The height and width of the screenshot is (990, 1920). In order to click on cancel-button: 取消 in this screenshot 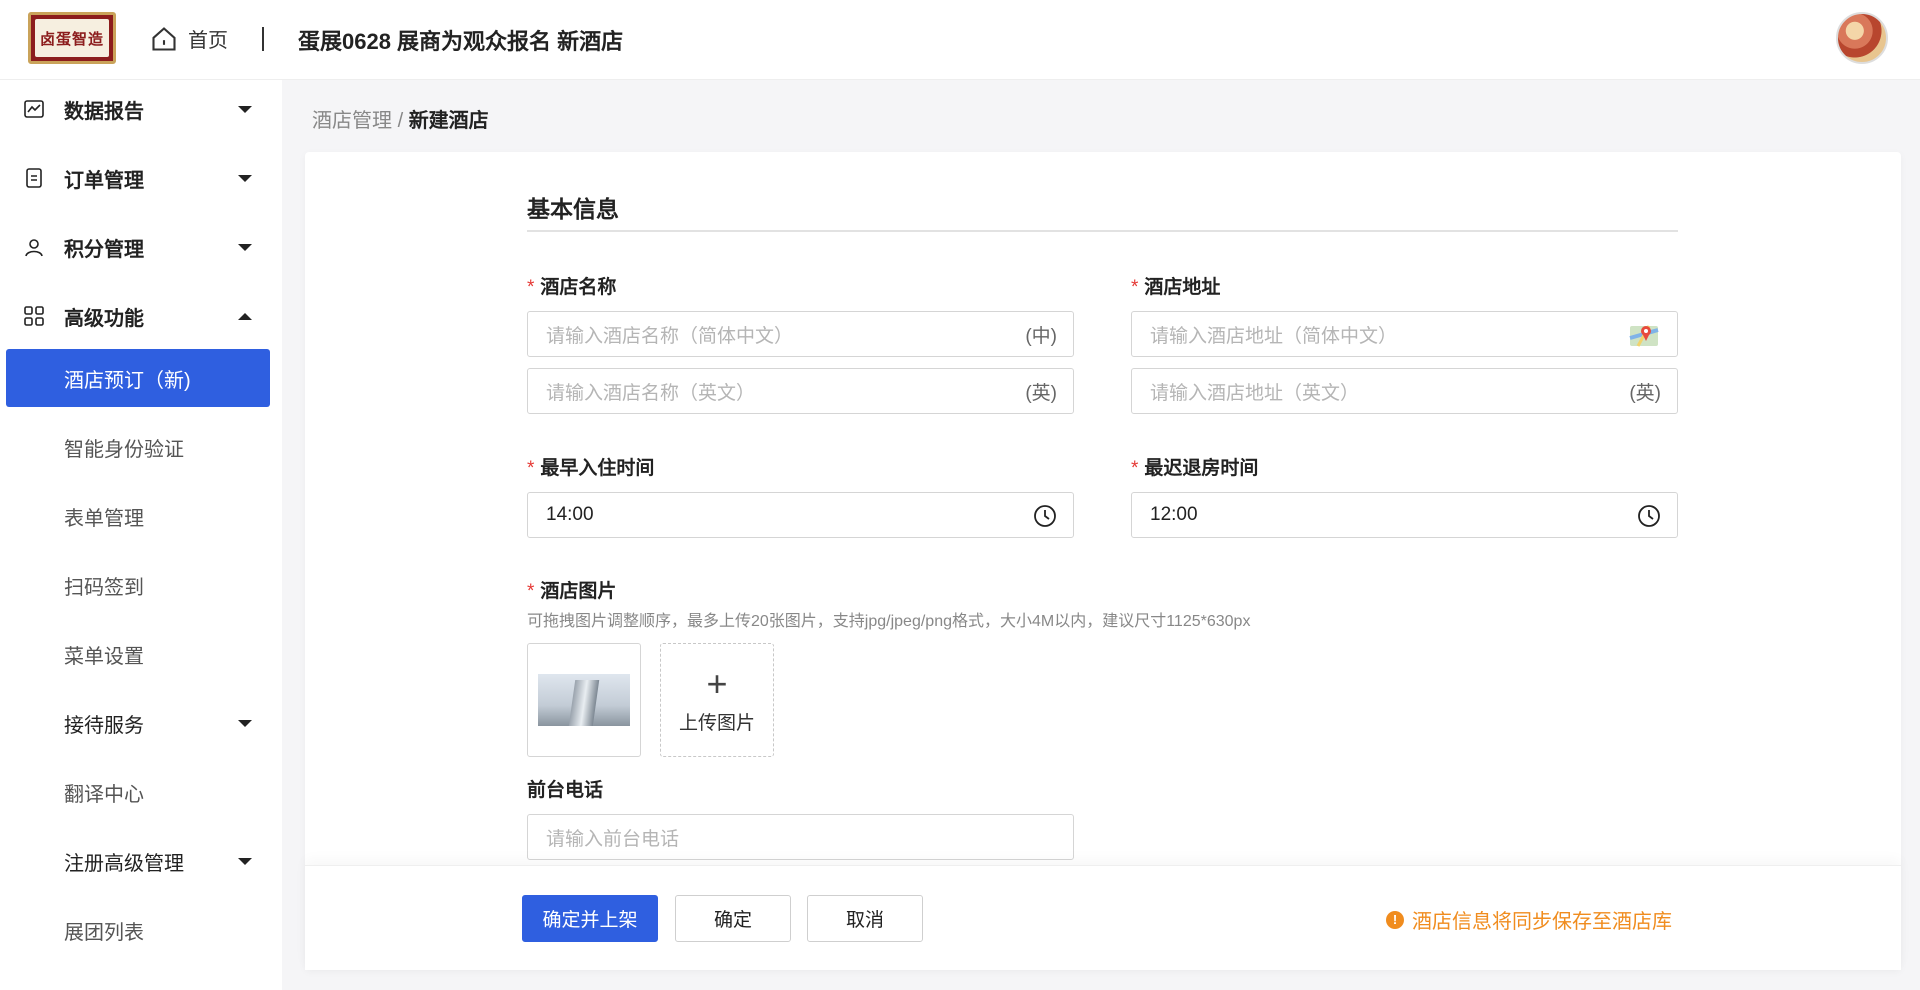, I will do `click(865, 918)`.